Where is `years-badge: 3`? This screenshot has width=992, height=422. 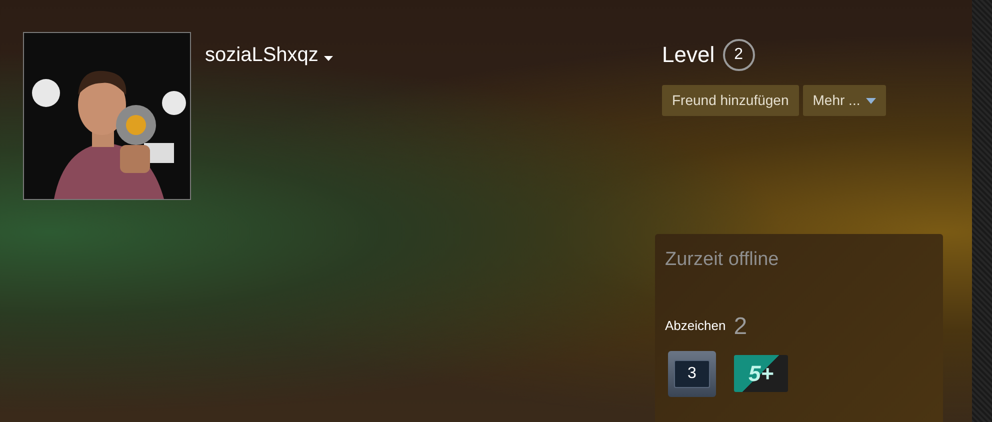 years-badge: 3 is located at coordinates (692, 373).